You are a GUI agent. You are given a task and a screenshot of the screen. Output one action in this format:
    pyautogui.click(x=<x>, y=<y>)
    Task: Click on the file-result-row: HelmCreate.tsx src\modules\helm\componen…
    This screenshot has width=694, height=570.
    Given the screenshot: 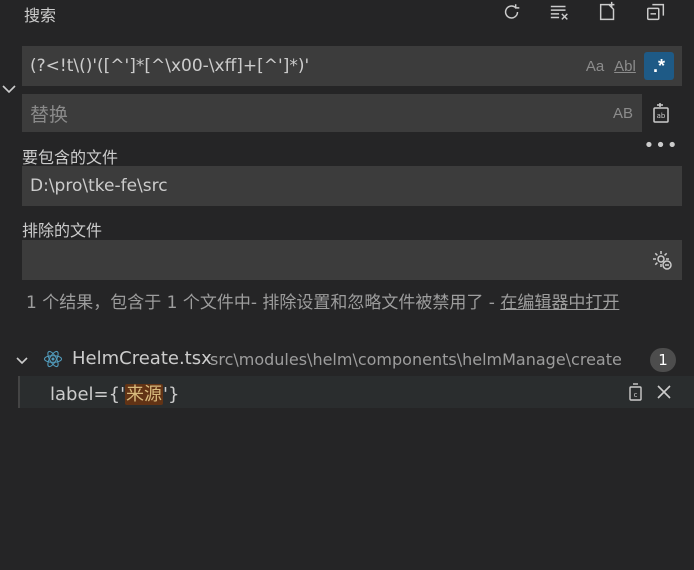 What is the action you would take?
    pyautogui.click(x=347, y=360)
    